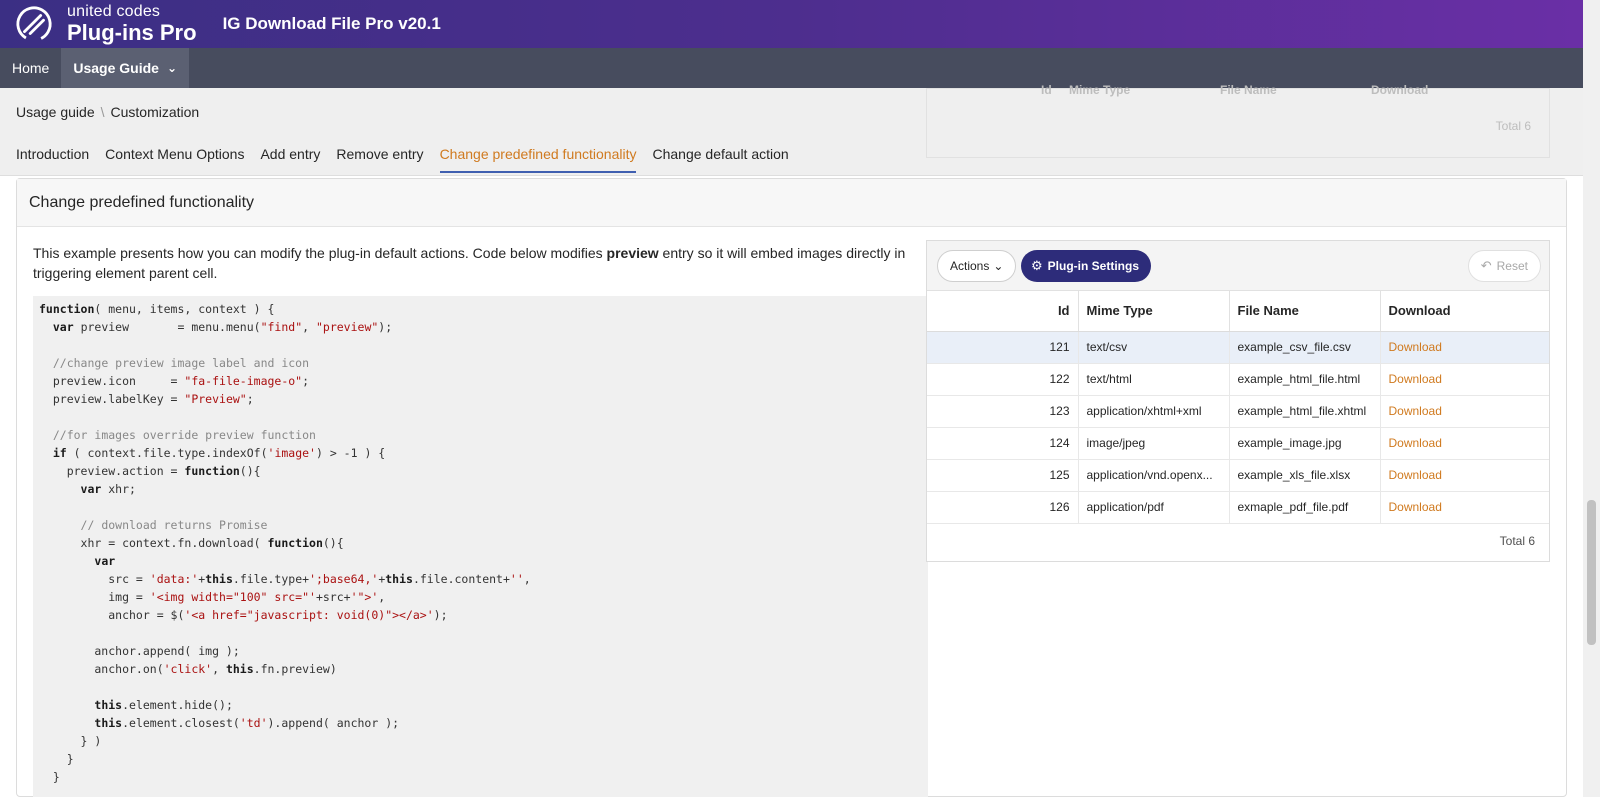 This screenshot has height=797, width=1600. I want to click on cell-file-name: example_xls_file.xlsx, so click(1305, 475).